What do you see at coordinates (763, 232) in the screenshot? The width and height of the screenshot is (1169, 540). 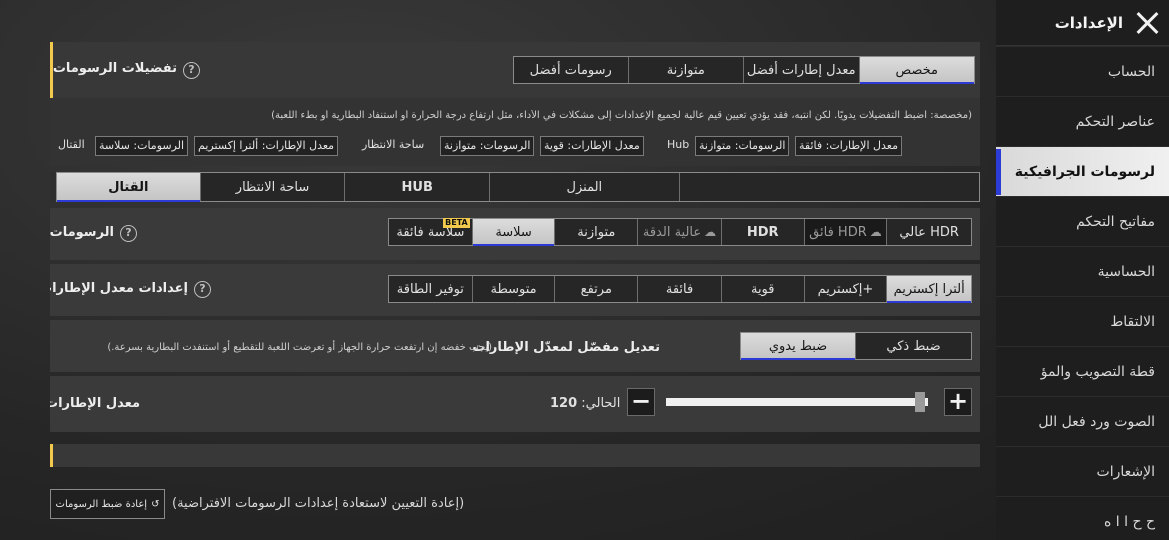 I see `graphics-option-hdr: HDR` at bounding box center [763, 232].